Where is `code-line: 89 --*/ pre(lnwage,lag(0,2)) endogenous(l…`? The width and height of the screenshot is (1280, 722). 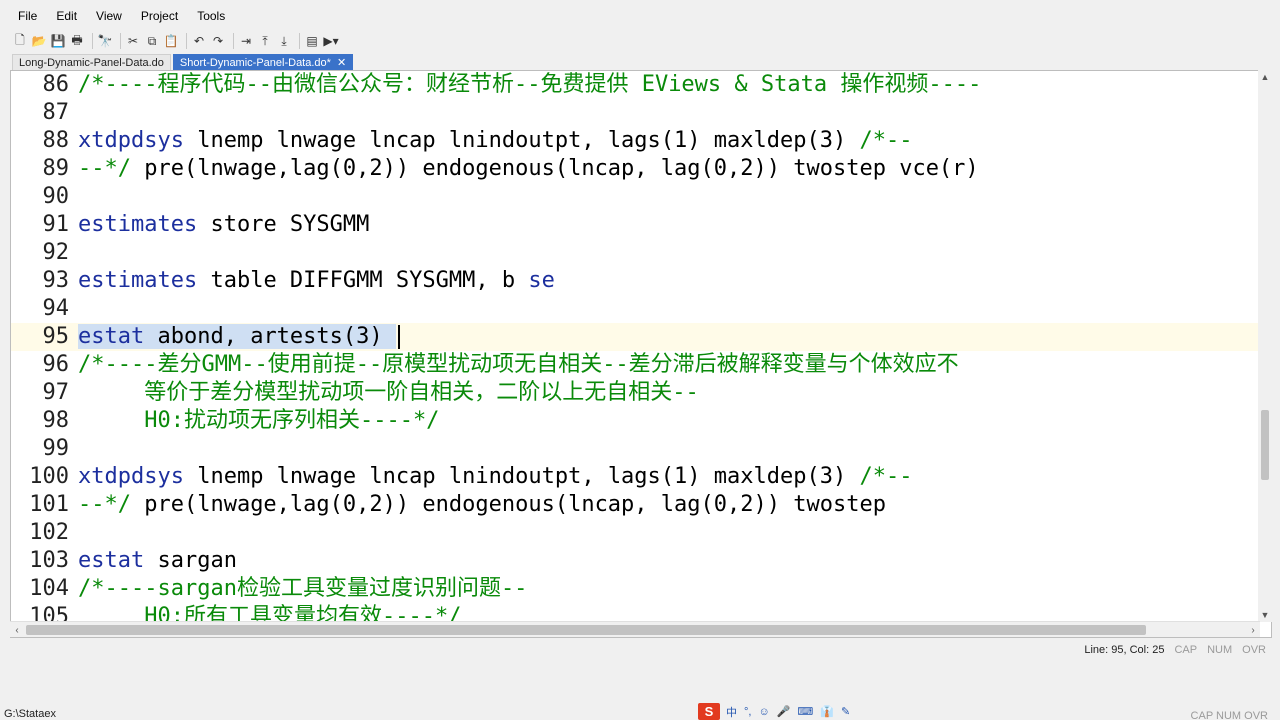 code-line: 89 --*/ pre(lnwage,lag(0,2)) endogenous(l… is located at coordinates (636, 169).